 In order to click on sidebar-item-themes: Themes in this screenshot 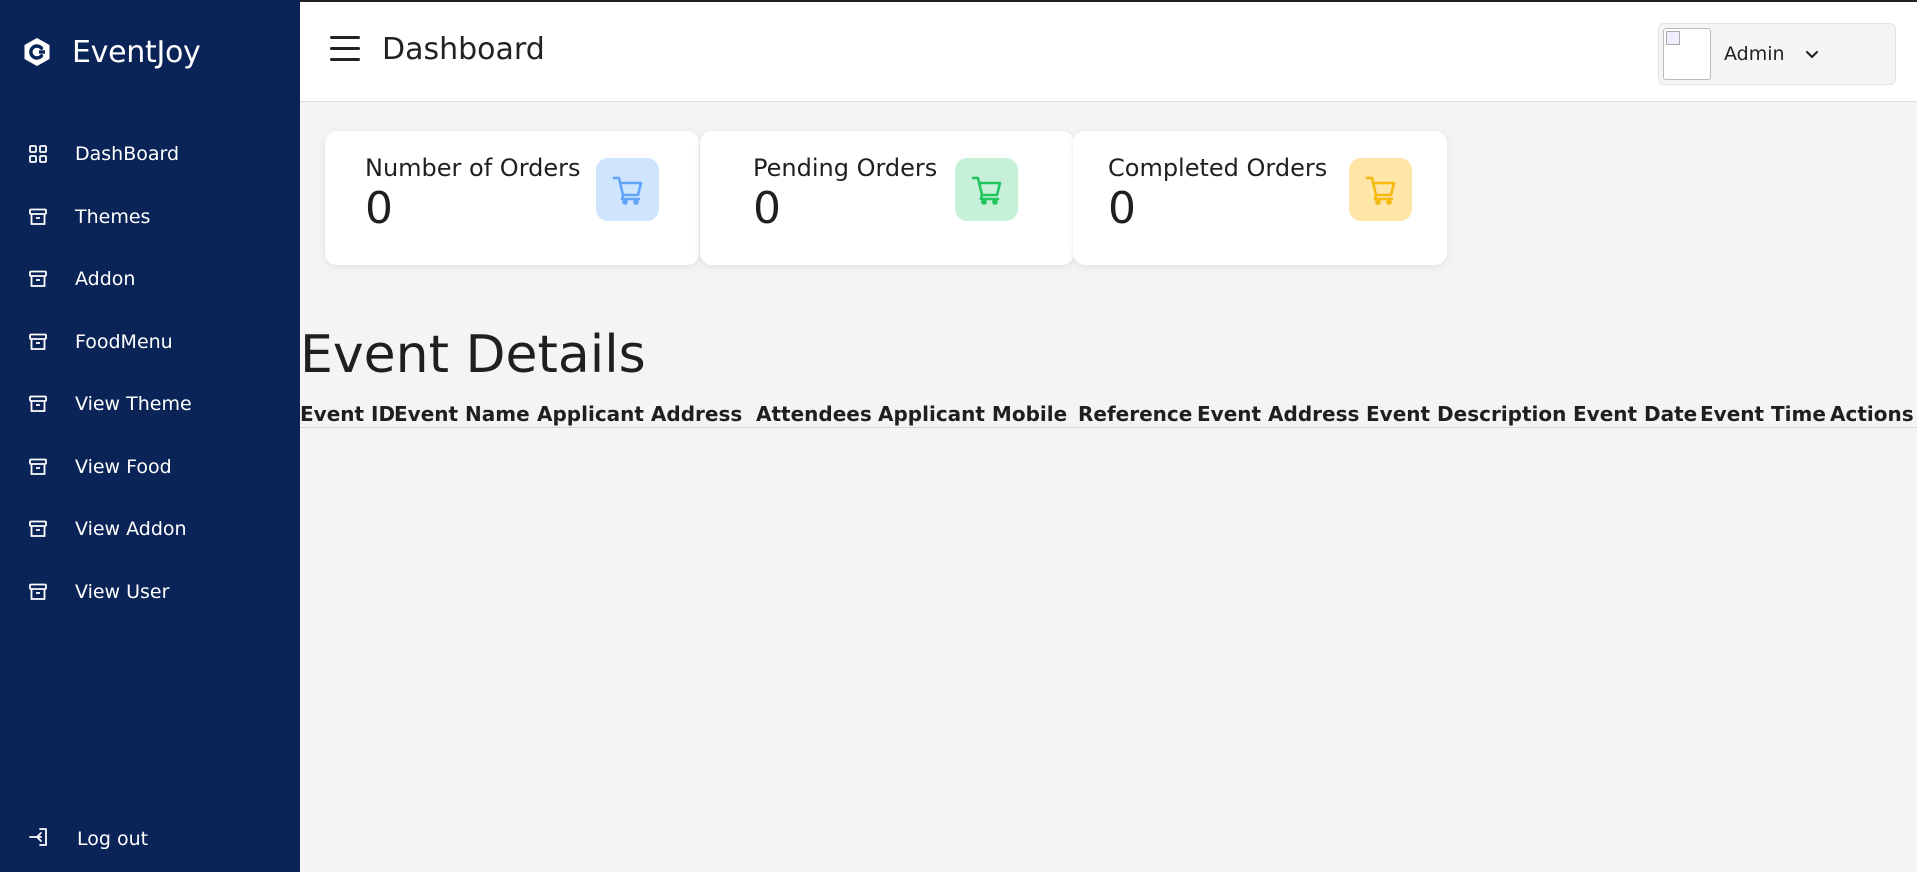, I will do `click(150, 217)`.